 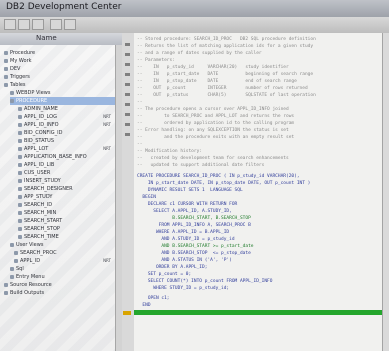 What do you see at coordinates (66, 173) in the screenshot?
I see `tree-item: CUS_USER` at bounding box center [66, 173].